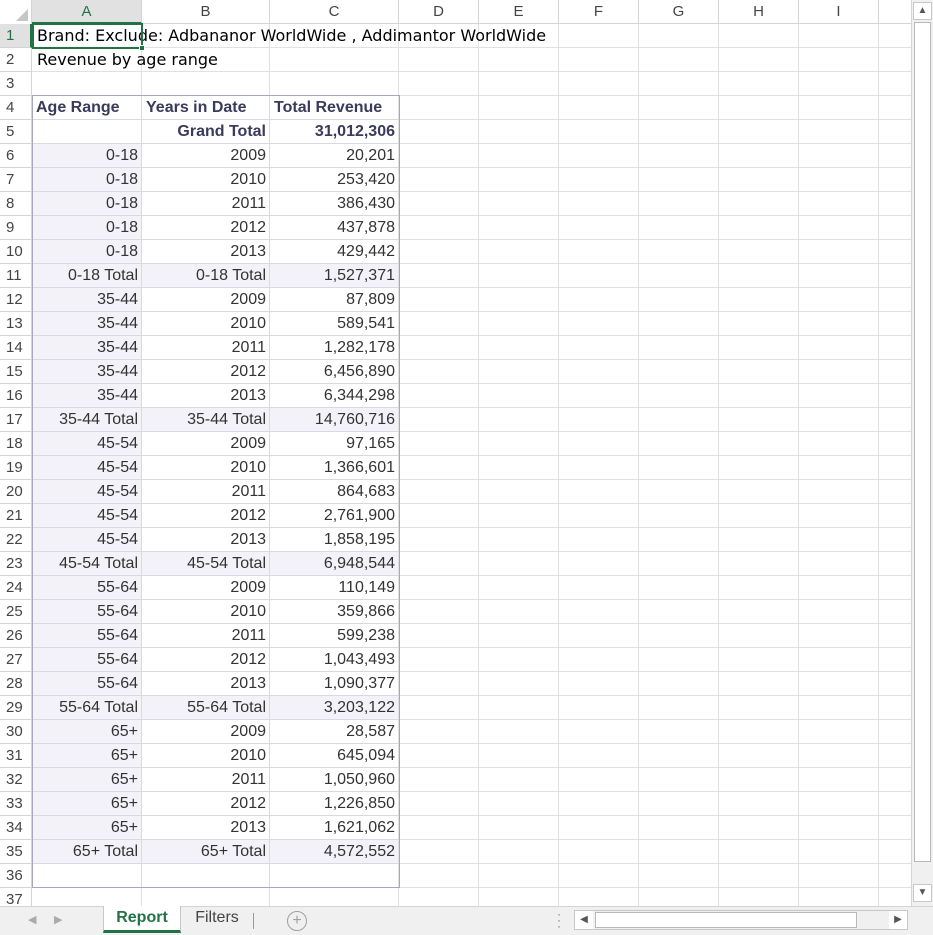 This screenshot has height=935, width=933. What do you see at coordinates (922, 442) in the screenshot?
I see `vertical-scroll-thumb` at bounding box center [922, 442].